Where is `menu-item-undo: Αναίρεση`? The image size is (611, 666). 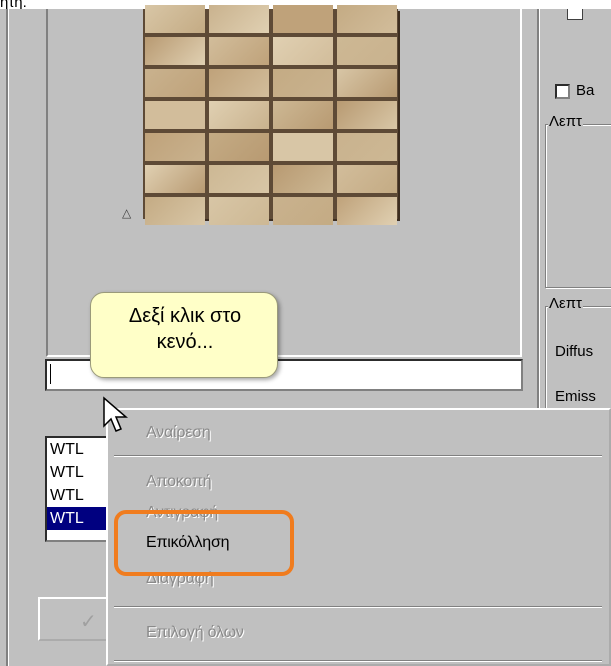 menu-item-undo: Αναίρεση is located at coordinates (178, 433).